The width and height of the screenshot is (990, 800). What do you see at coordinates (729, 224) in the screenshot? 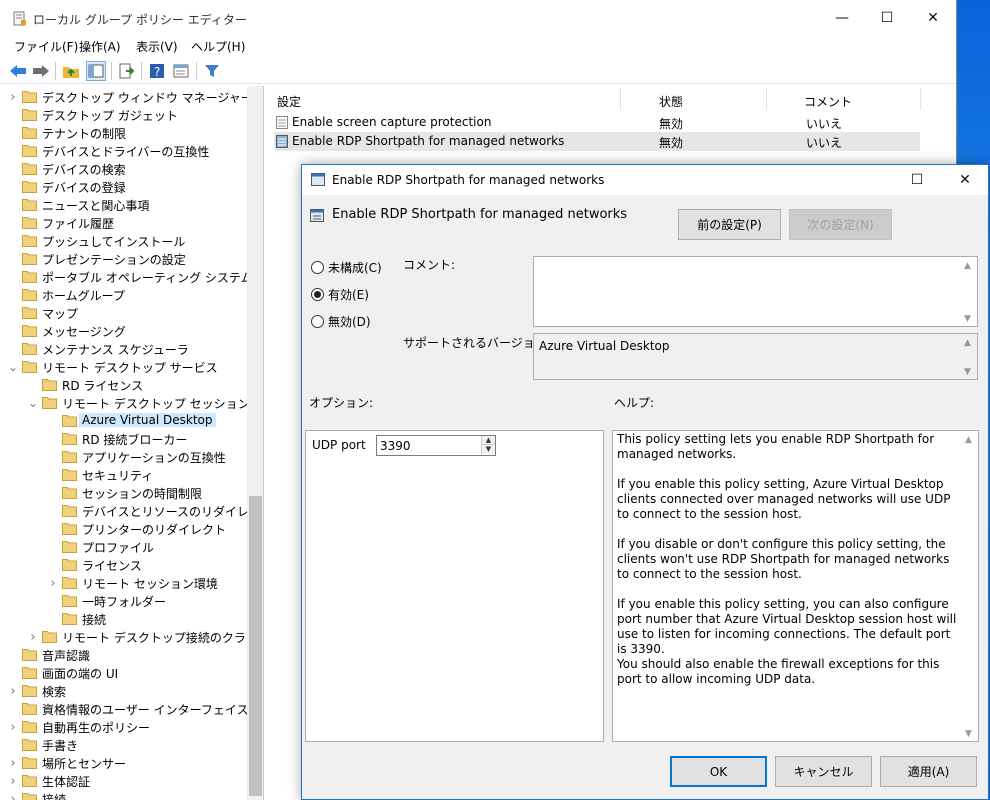
I see `previous-setting-button: 前の設定(P)` at bounding box center [729, 224].